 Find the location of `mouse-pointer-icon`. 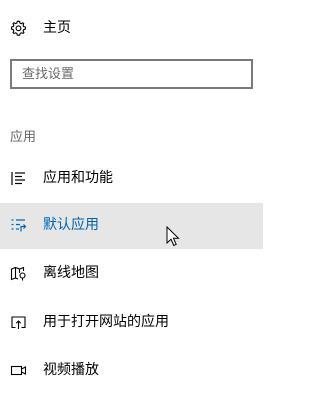

mouse-pointer-icon is located at coordinates (173, 236).